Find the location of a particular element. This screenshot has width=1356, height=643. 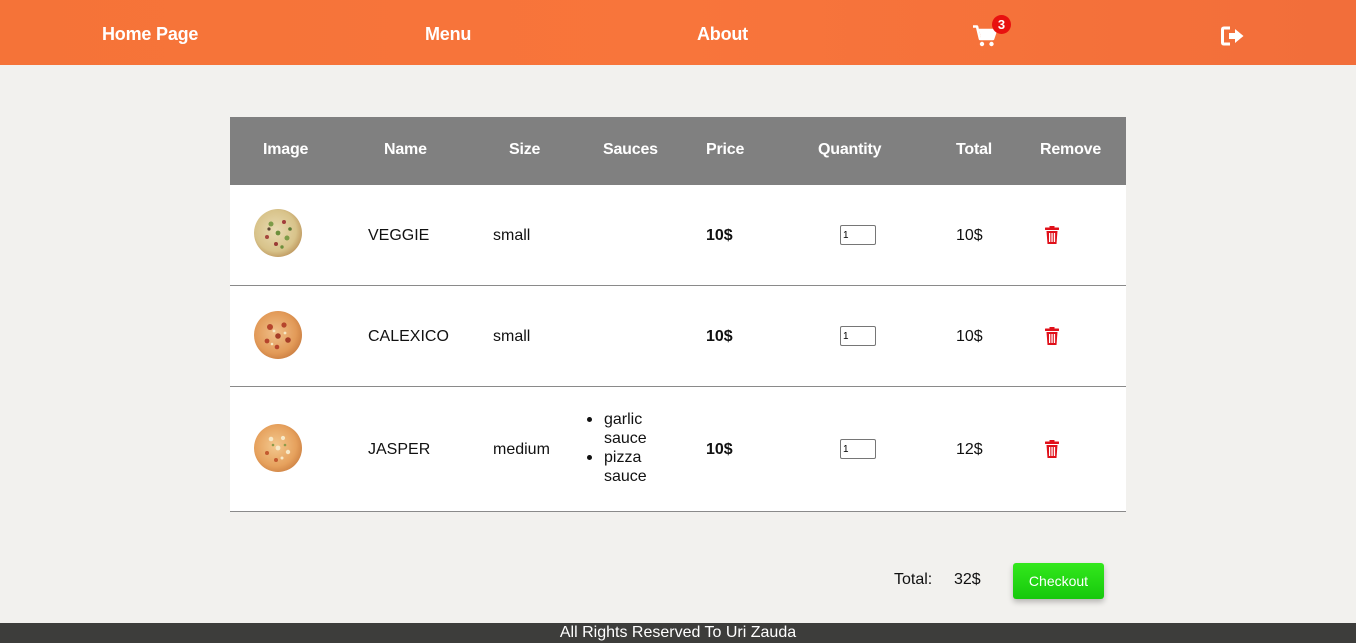

footer: All Rights Reserved To Uri Zauda is located at coordinates (678, 633).